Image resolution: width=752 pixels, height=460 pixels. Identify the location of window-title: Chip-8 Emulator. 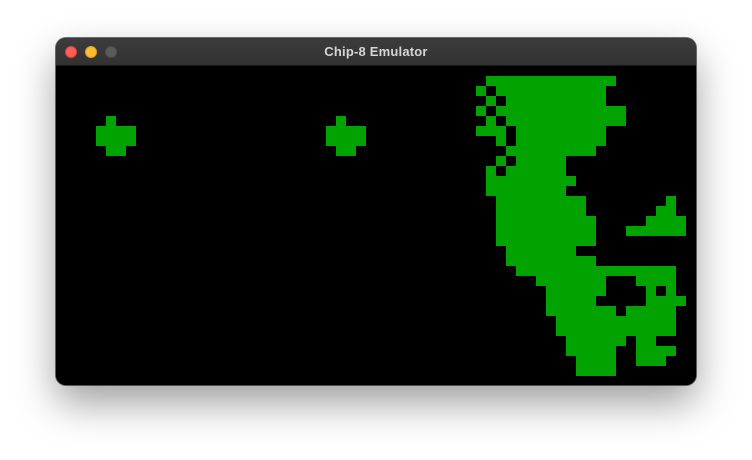
(376, 51).